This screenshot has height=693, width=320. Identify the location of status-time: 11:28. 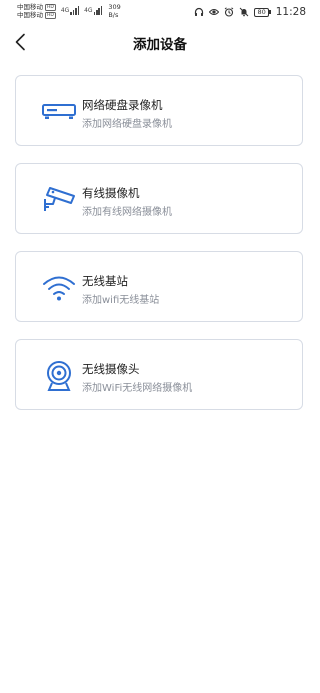
(290, 12).